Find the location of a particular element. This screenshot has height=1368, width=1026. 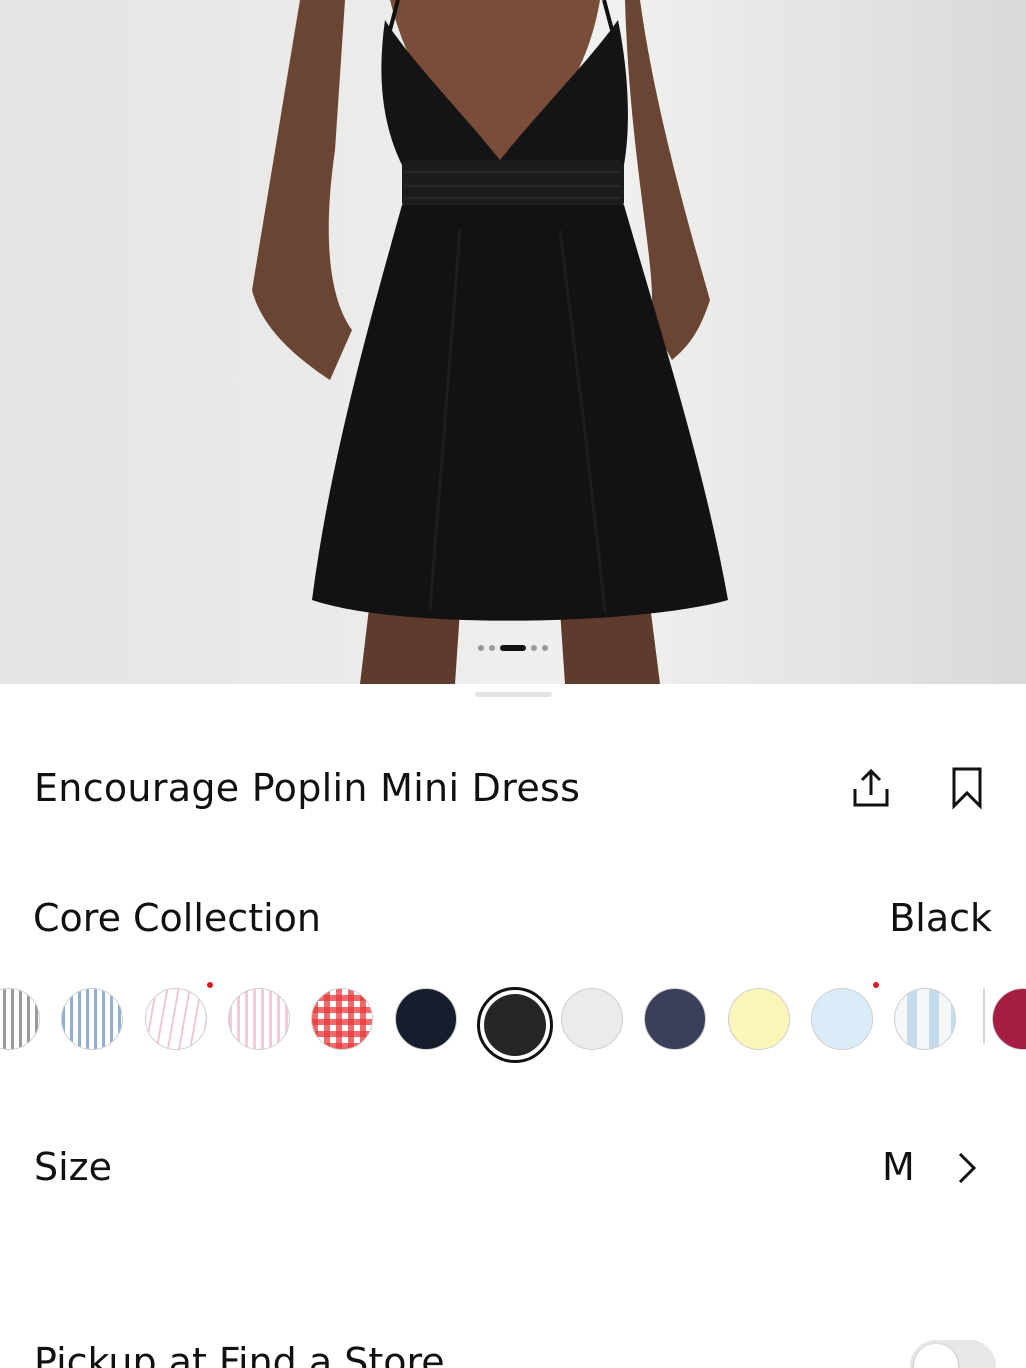

toggle-knob is located at coordinates (936, 1356).